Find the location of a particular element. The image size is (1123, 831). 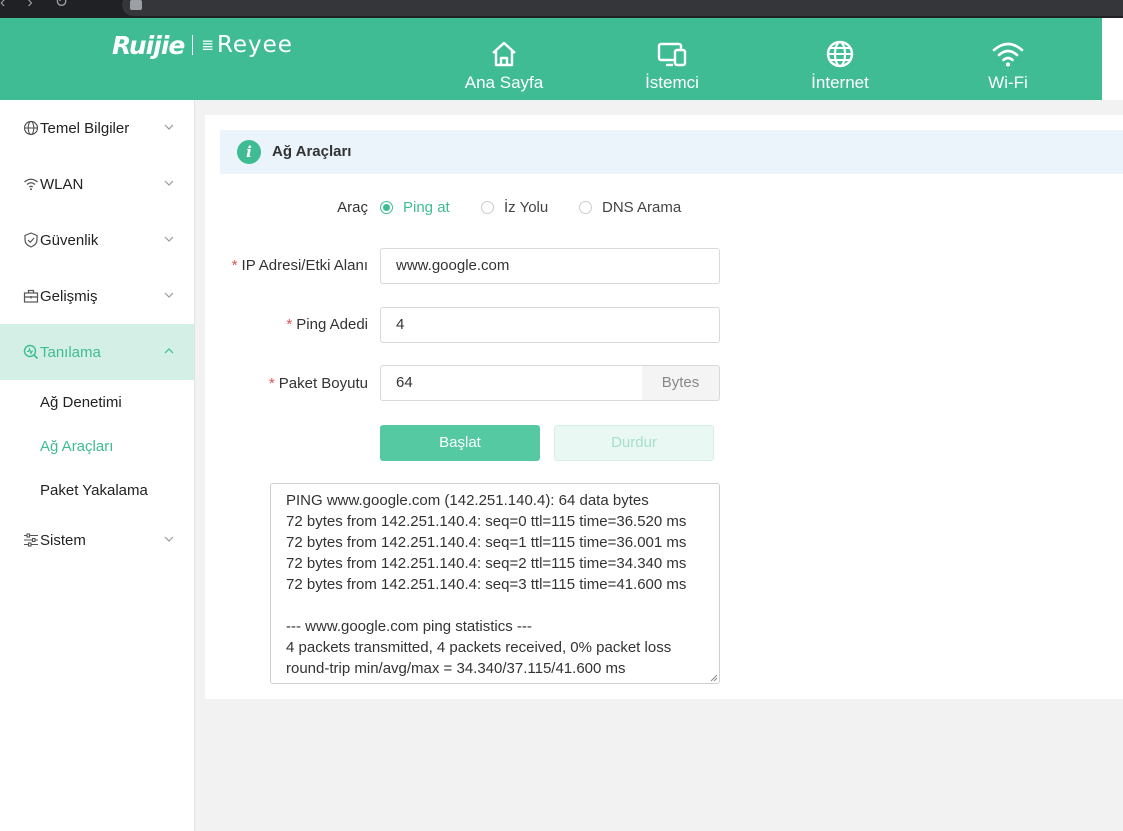

nav-clients: İstemci is located at coordinates (672, 59).